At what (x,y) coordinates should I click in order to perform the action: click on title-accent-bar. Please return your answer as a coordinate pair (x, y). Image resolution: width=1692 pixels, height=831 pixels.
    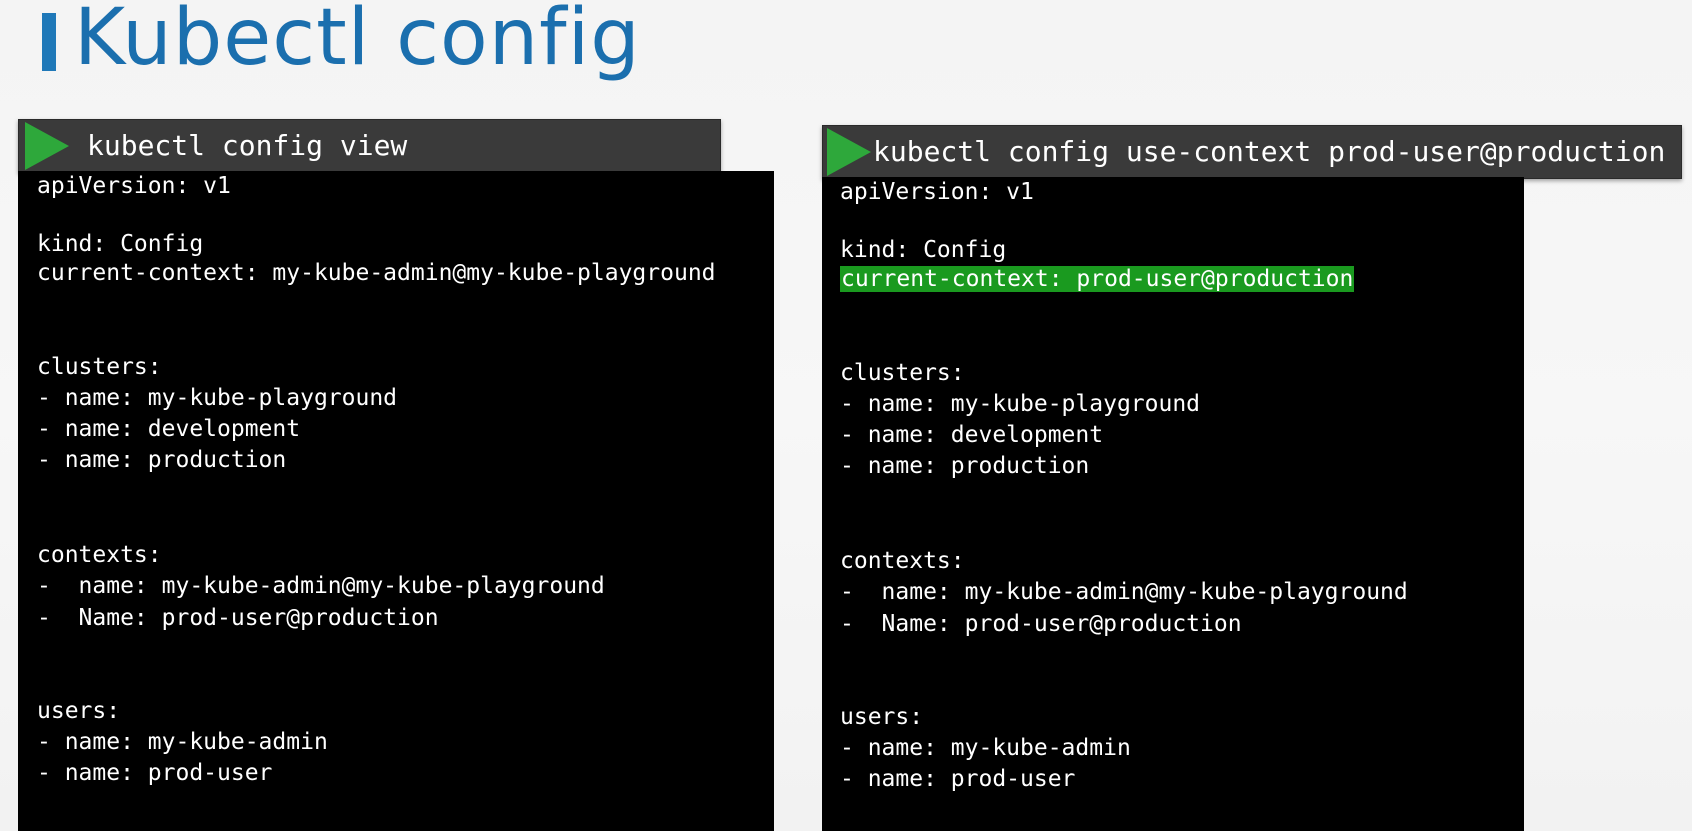
    Looking at the image, I should click on (49, 42).